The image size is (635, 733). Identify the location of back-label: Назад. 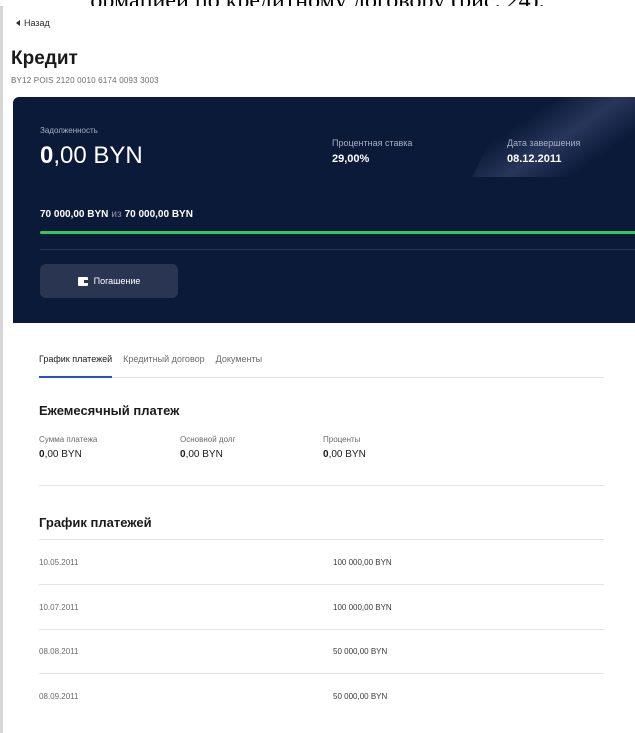
(37, 23).